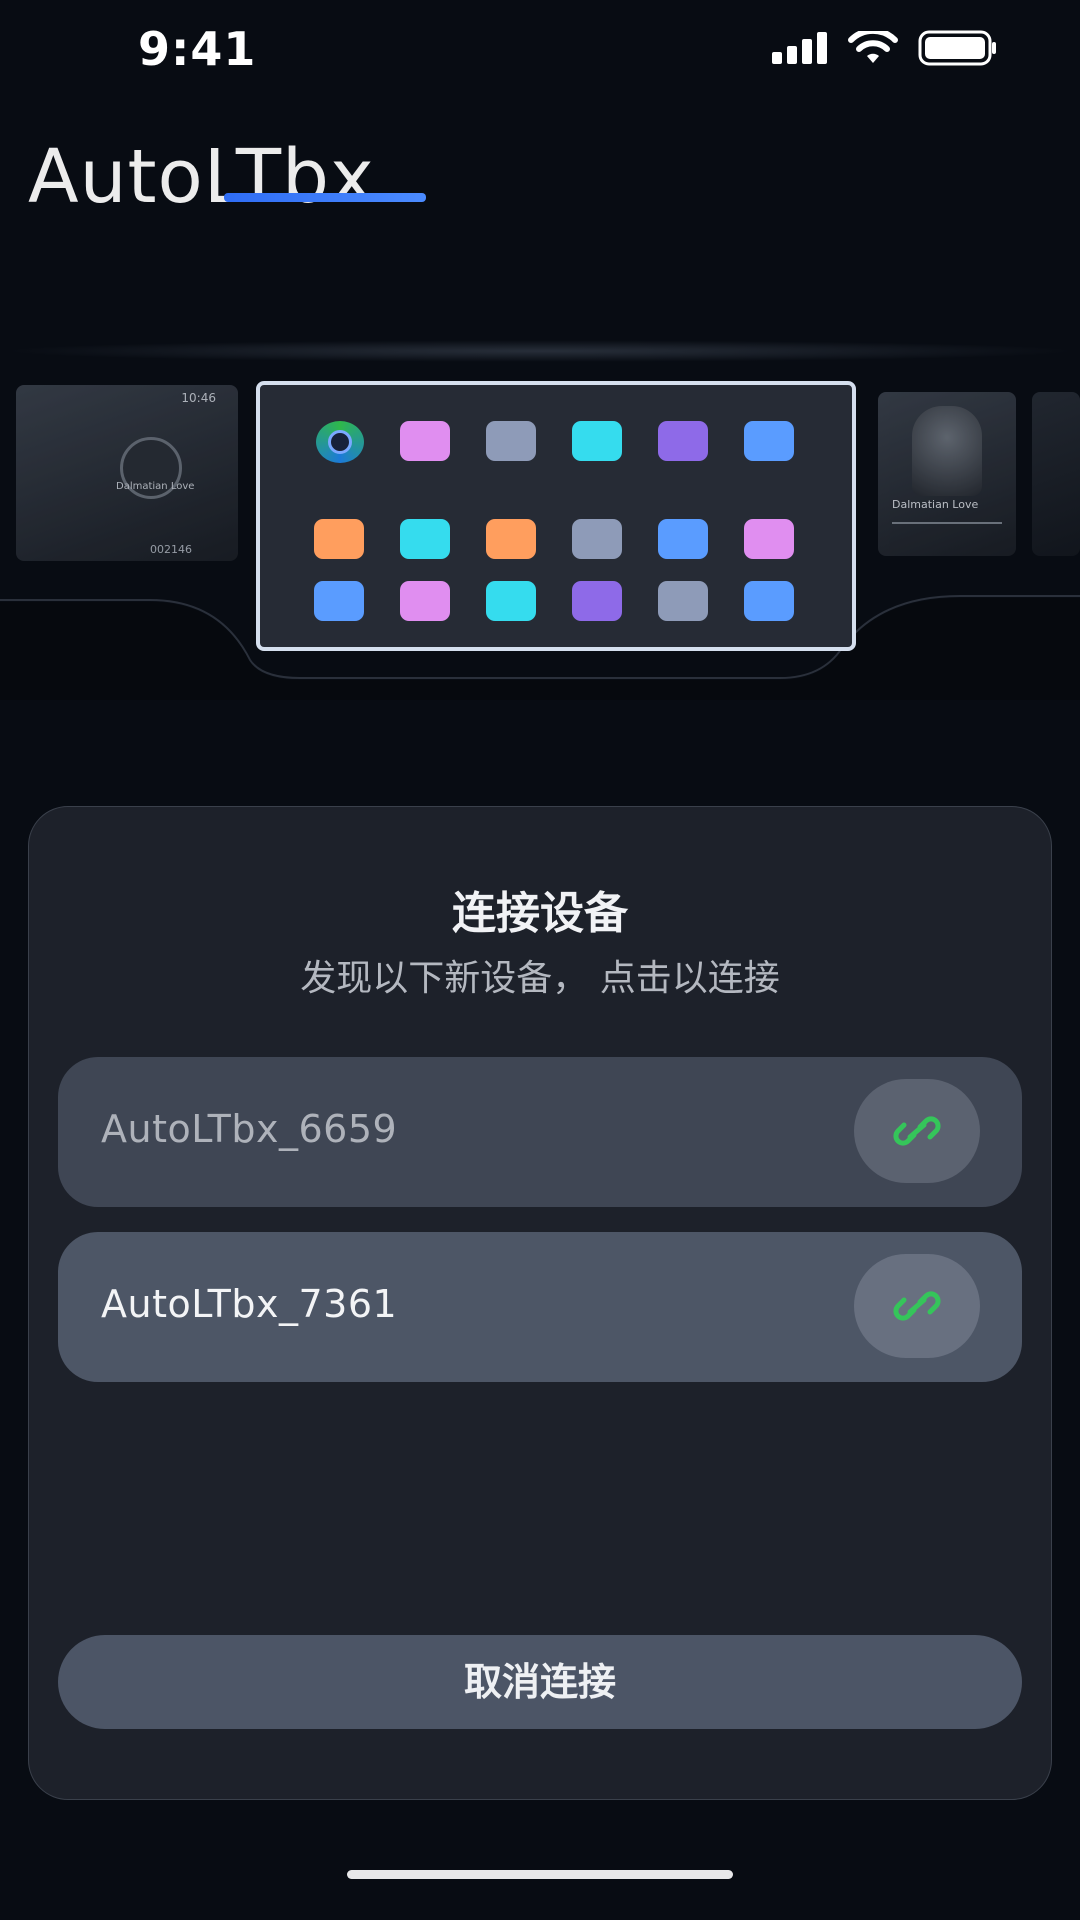  I want to click on center-screen, so click(556, 516).